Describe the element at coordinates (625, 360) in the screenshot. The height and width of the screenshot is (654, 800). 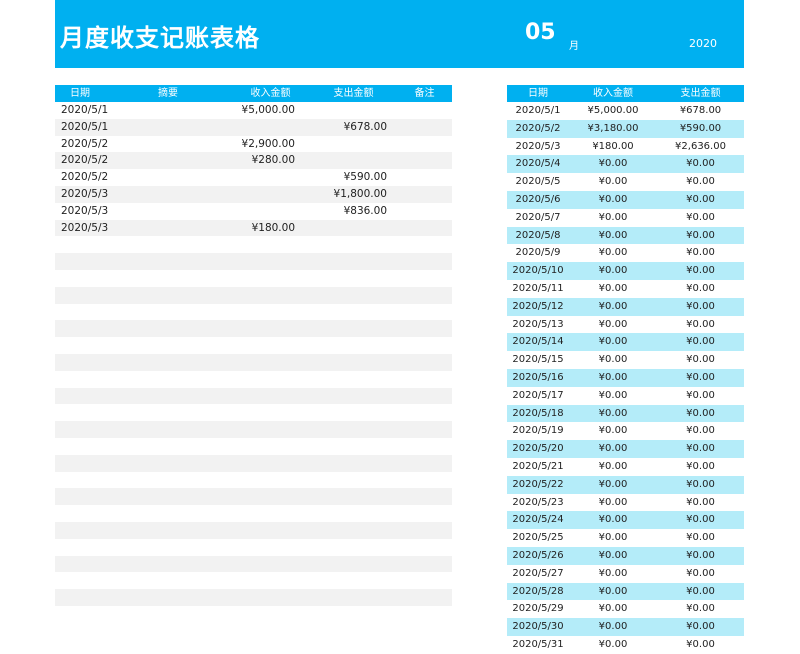
I see `daily-row: 2020/5/15 ¥0.00 ¥0.00` at that location.